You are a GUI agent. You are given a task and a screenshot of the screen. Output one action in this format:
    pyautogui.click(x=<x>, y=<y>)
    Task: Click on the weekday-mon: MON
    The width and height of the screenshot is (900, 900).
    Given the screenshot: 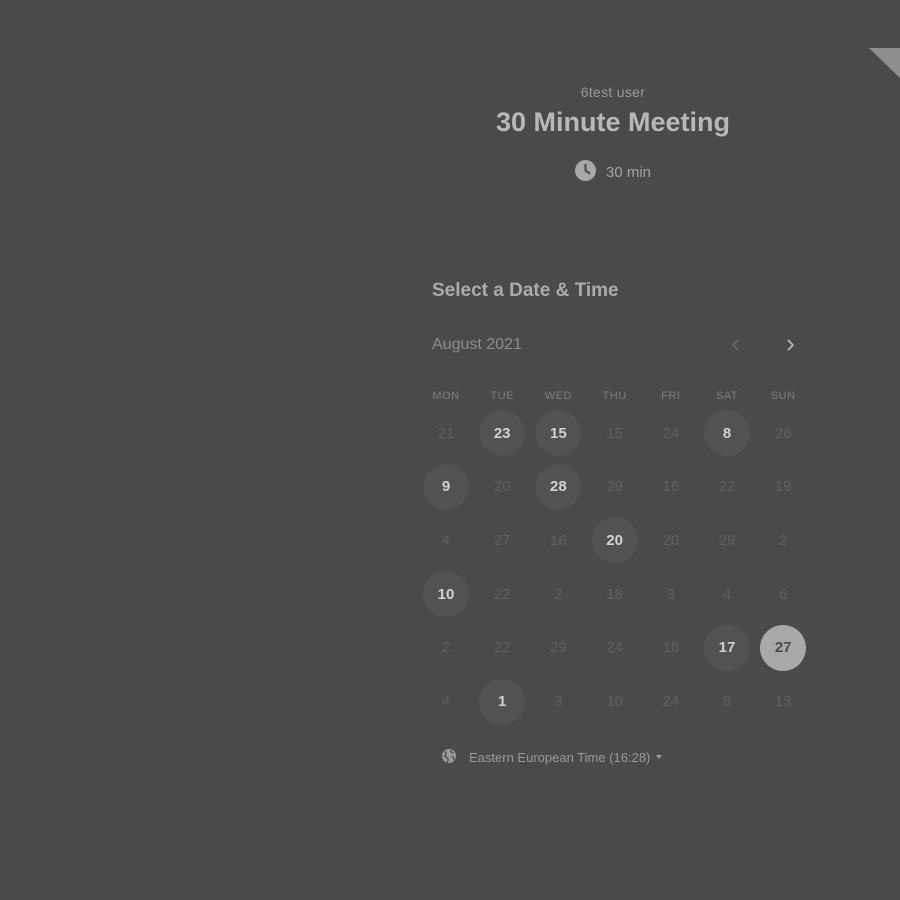 What is the action you would take?
    pyautogui.click(x=446, y=396)
    